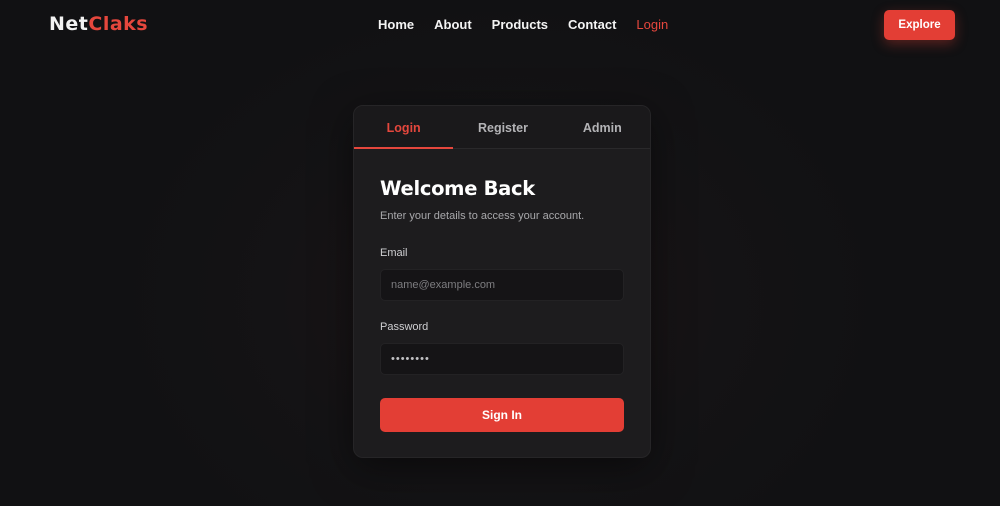  Describe the element at coordinates (394, 253) in the screenshot. I see `email-label: Email` at that location.